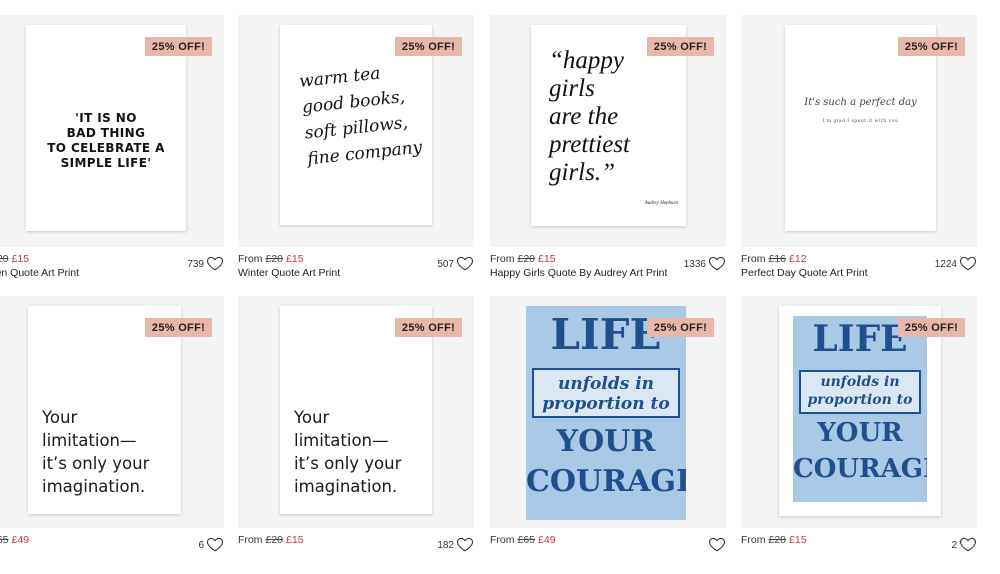  What do you see at coordinates (289, 273) in the screenshot?
I see `product-title: Winter Quote Art Print` at bounding box center [289, 273].